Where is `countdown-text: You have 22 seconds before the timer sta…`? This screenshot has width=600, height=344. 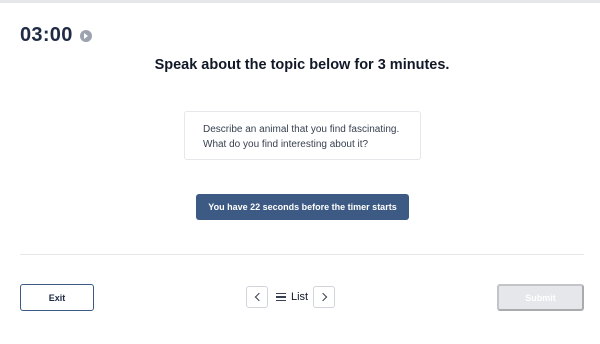 countdown-text: You have 22 seconds before the timer sta… is located at coordinates (302, 207).